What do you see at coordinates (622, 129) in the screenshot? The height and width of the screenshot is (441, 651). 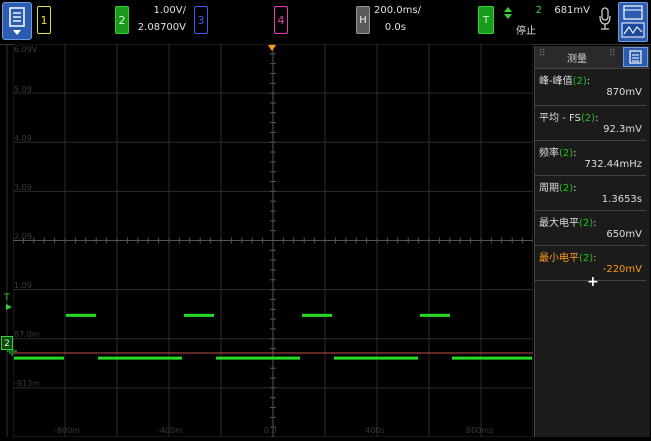 I see `measurement-value: 92.3mV` at bounding box center [622, 129].